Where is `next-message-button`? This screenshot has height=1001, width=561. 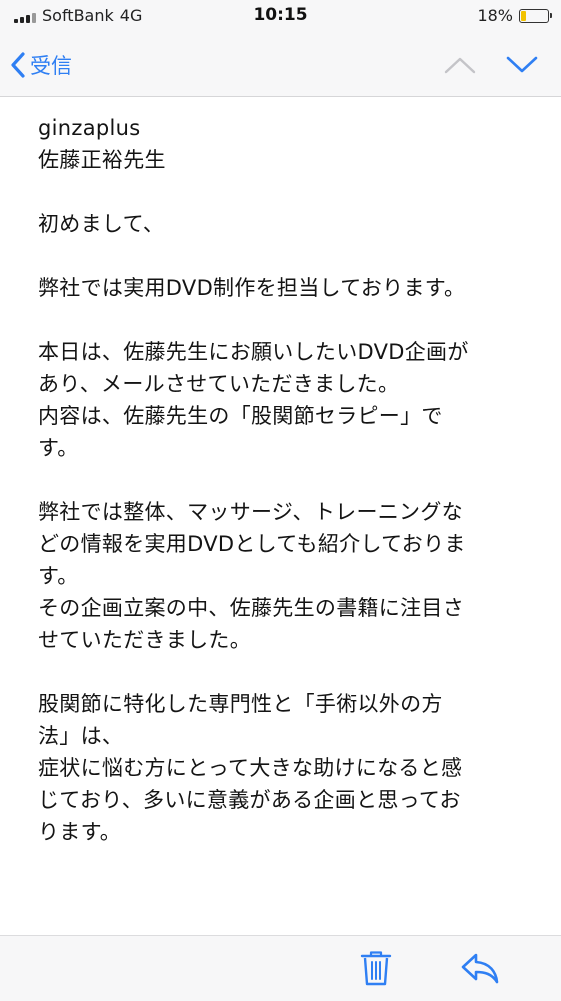
next-message-button is located at coordinates (522, 65).